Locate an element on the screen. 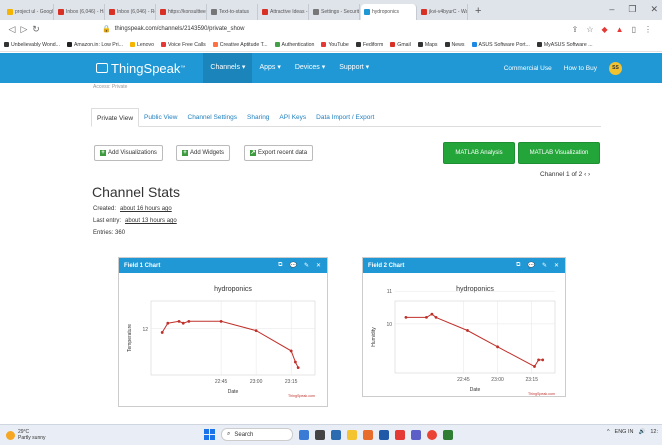 This screenshot has height=445, width=662. profile-icon: ▲ is located at coordinates (620, 29).